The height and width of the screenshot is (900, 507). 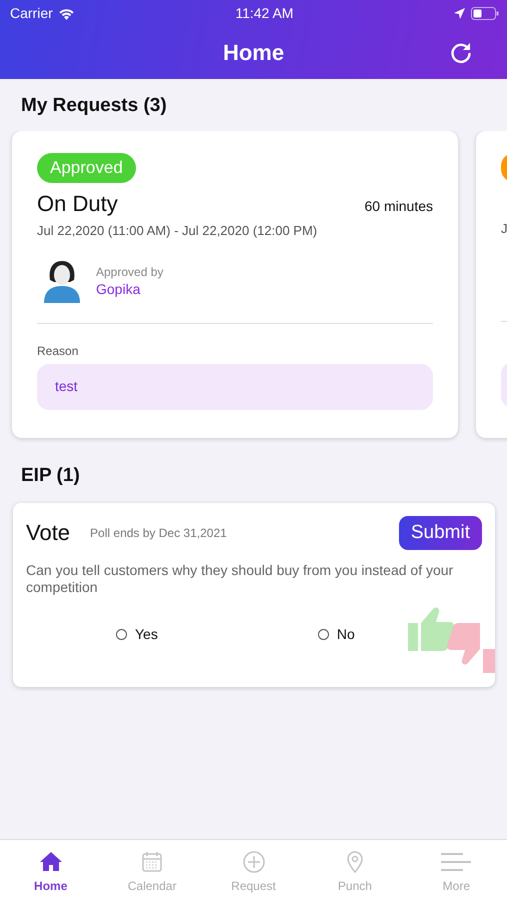 What do you see at coordinates (254, 862) in the screenshot?
I see `add-icon` at bounding box center [254, 862].